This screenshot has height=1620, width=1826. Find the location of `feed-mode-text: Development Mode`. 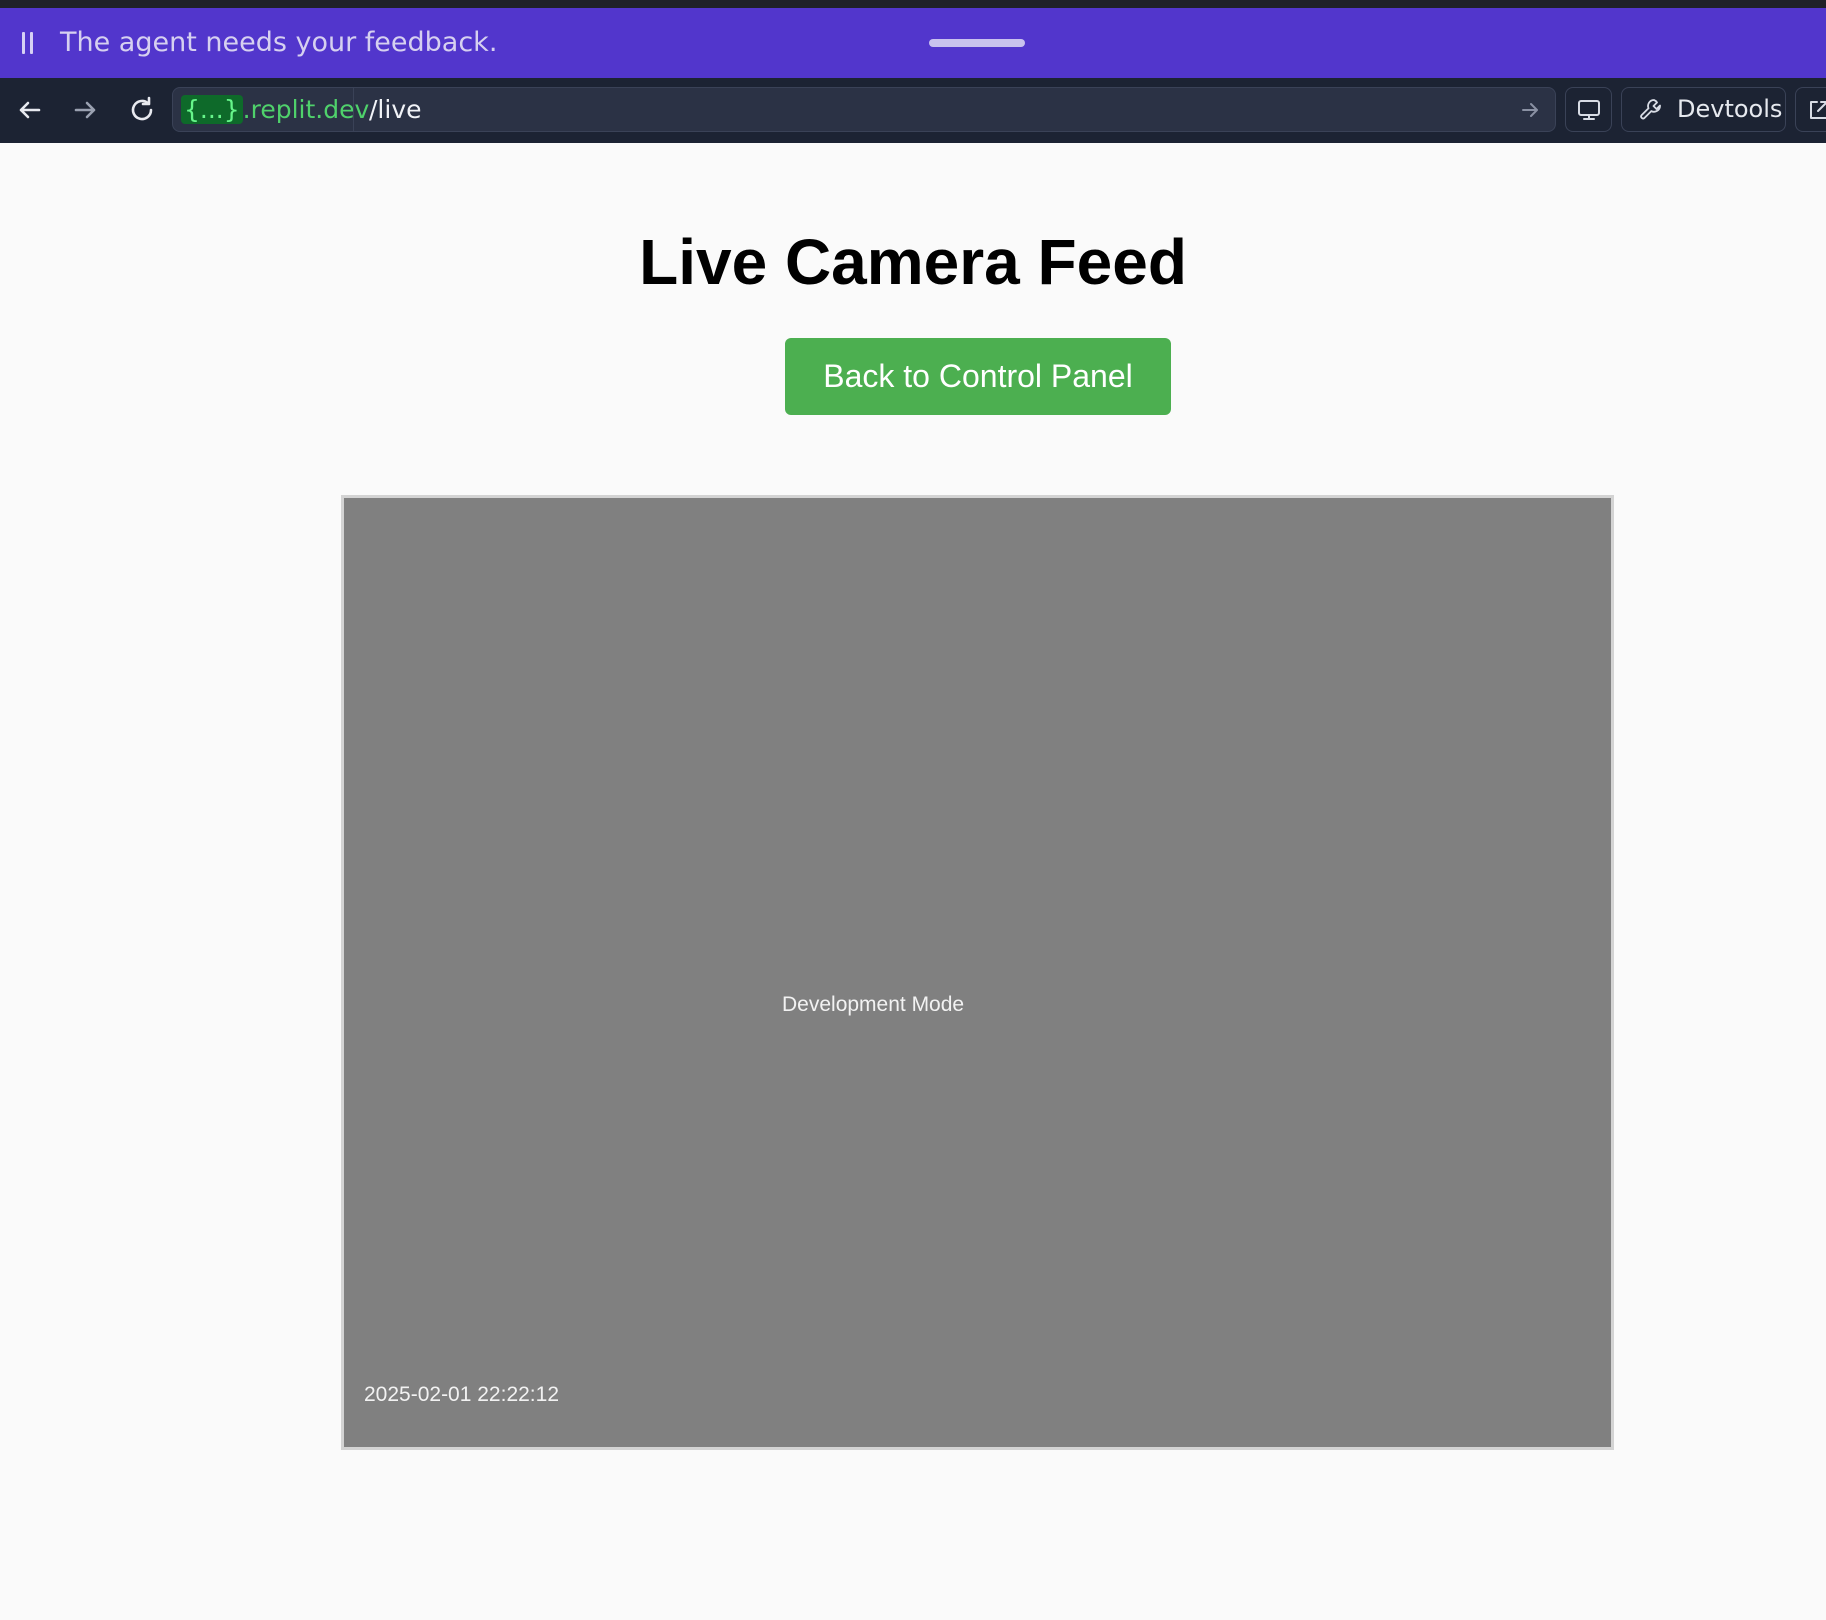

feed-mode-text: Development Mode is located at coordinates (873, 1004).